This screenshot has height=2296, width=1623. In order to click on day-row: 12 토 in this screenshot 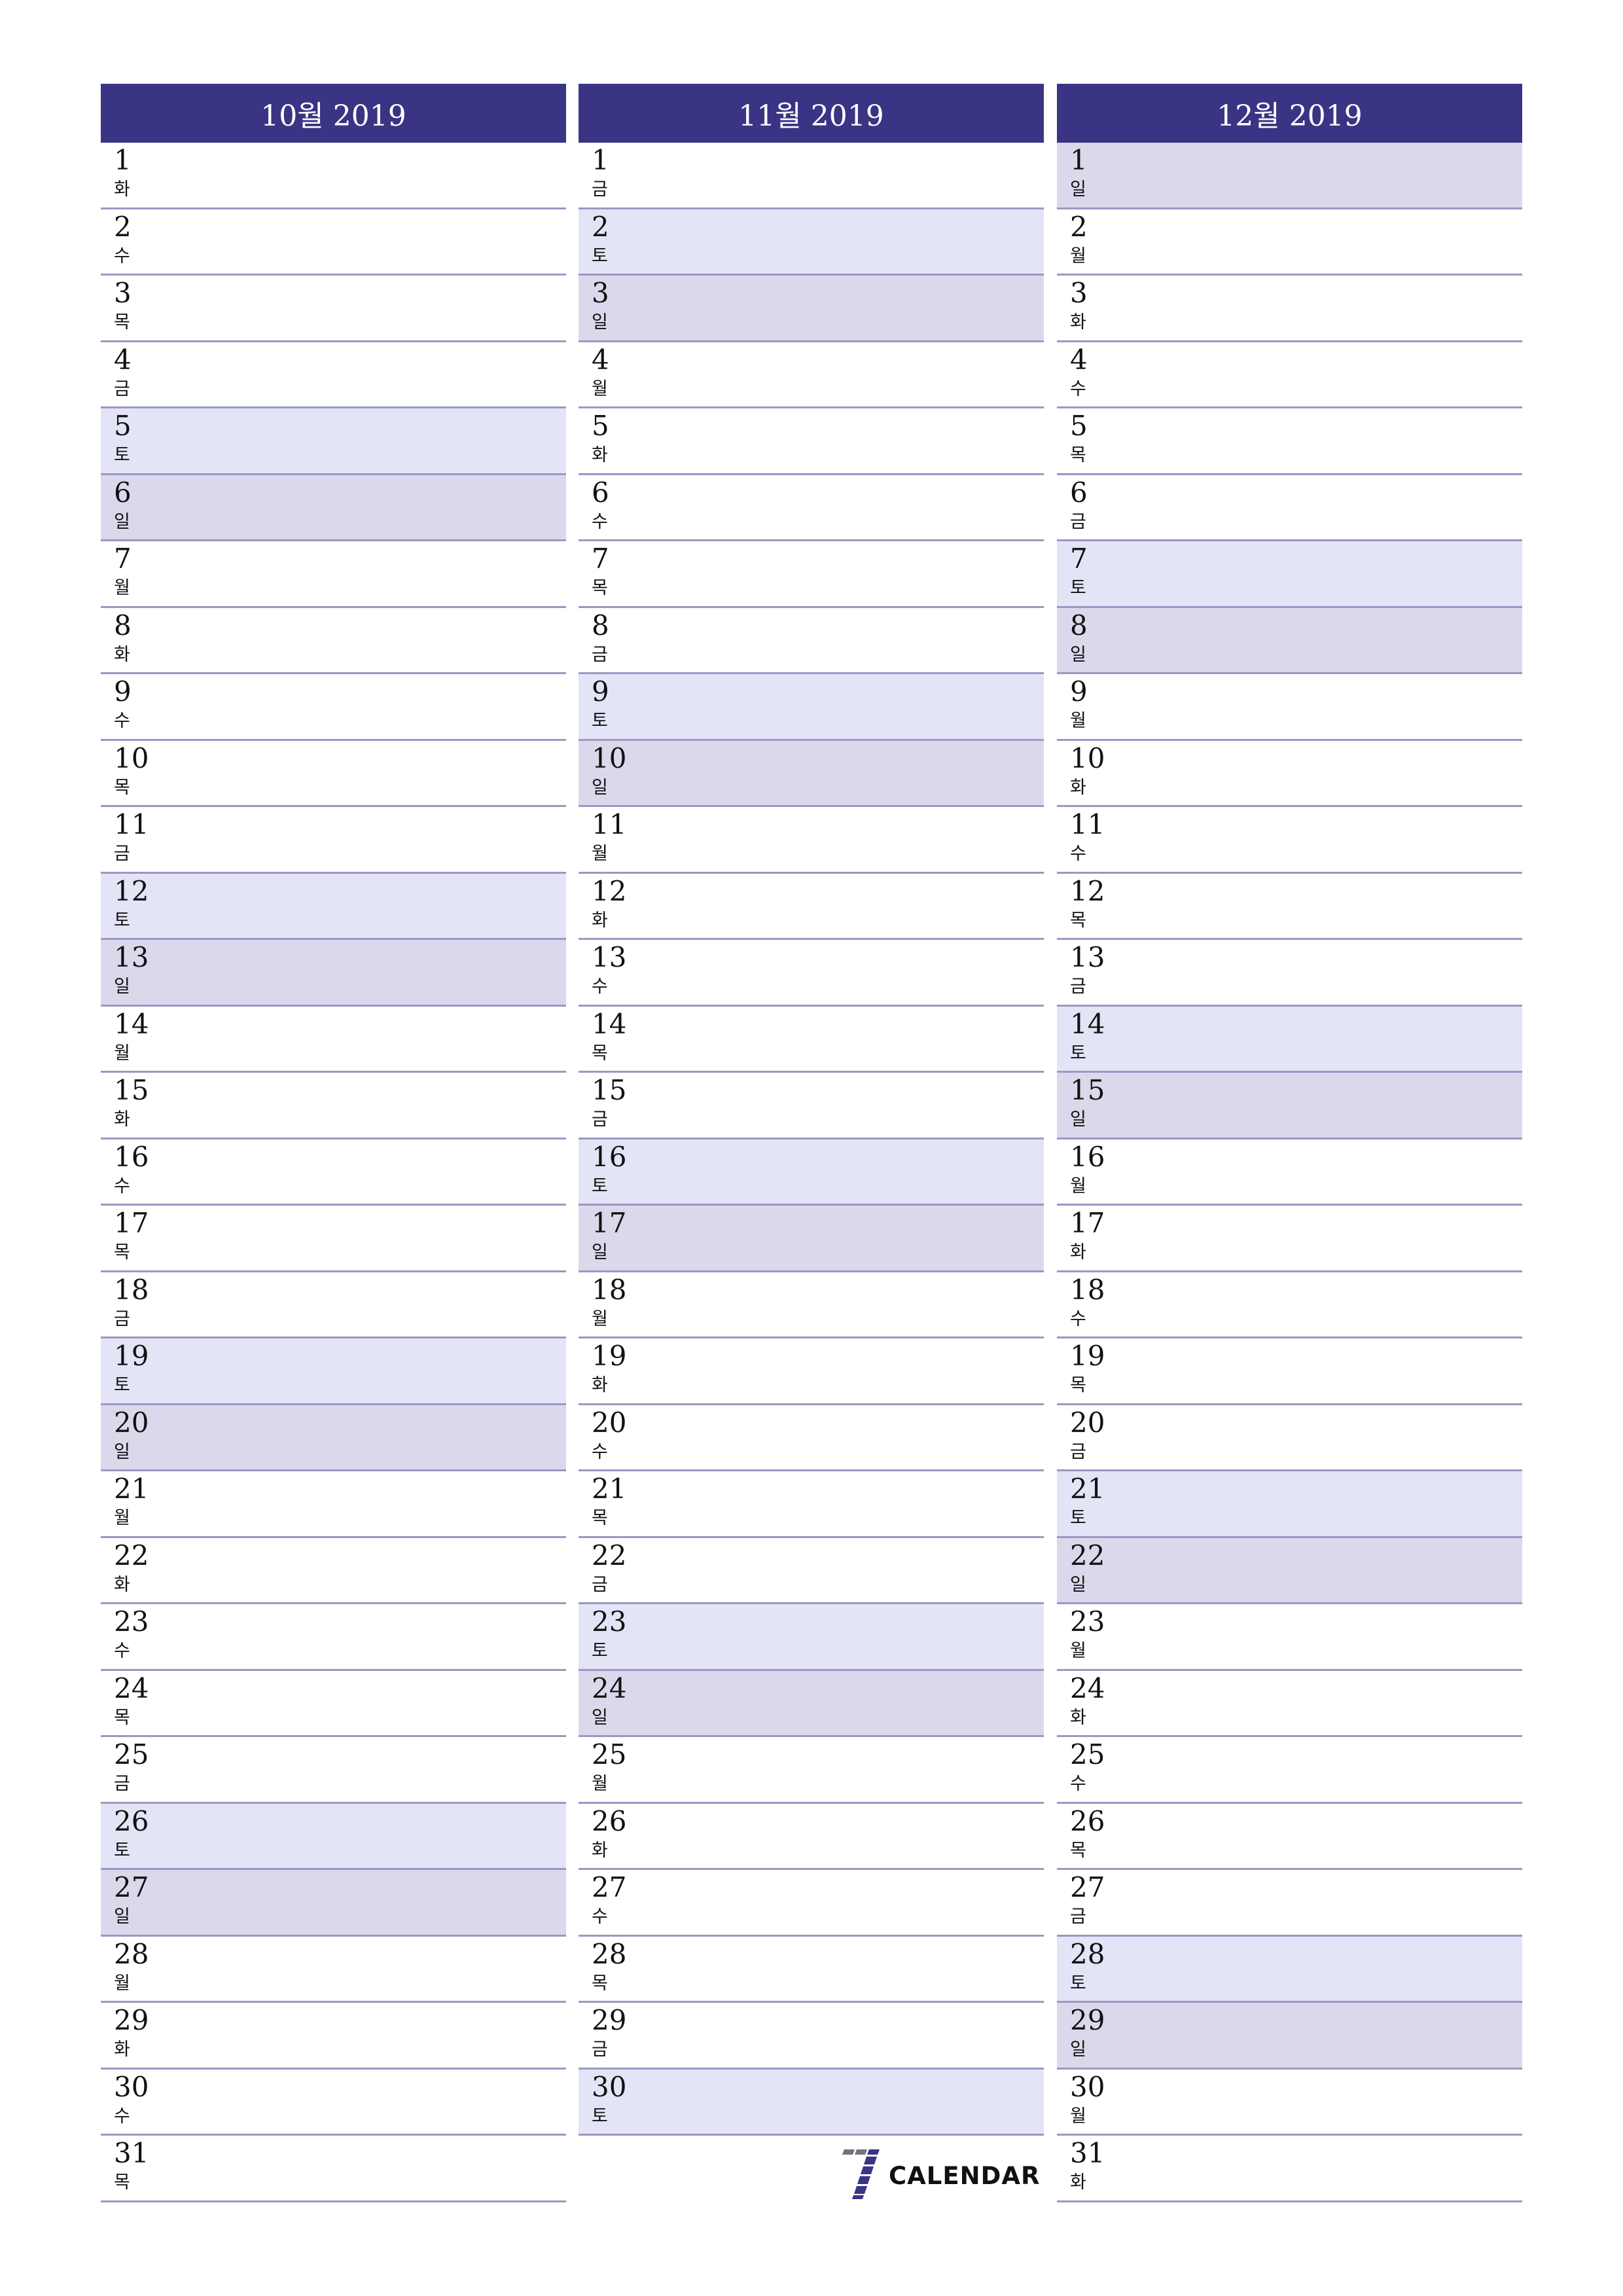, I will do `click(333, 906)`.